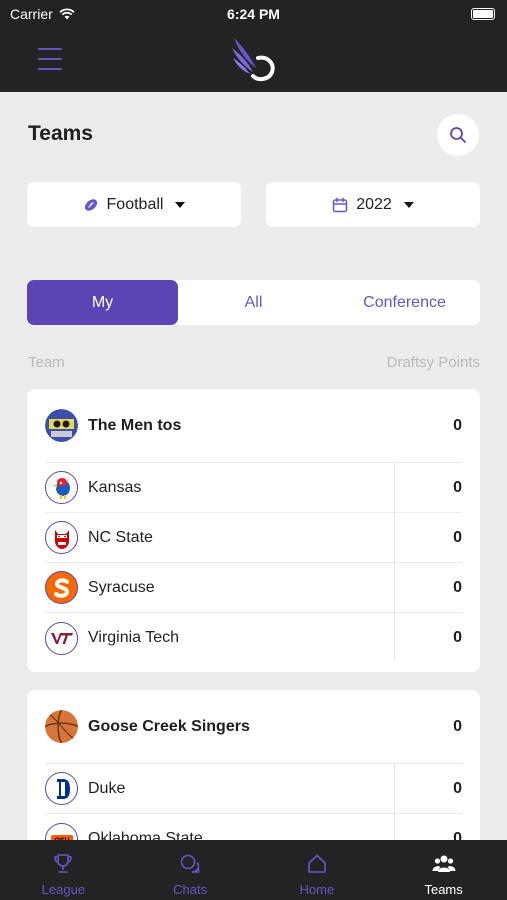  Describe the element at coordinates (190, 889) in the screenshot. I see `nav-chats-label: Chats` at that location.